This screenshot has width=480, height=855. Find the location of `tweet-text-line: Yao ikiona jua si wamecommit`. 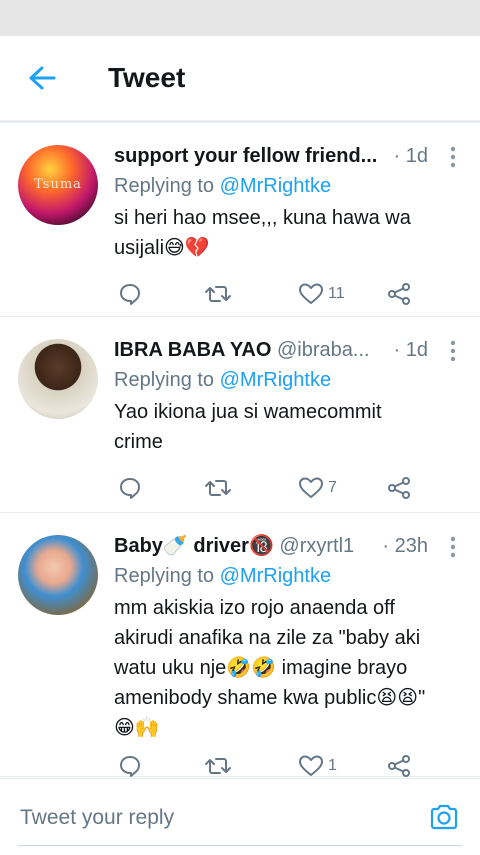

tweet-text-line: Yao ikiona jua si wamecommit is located at coordinates (248, 412).